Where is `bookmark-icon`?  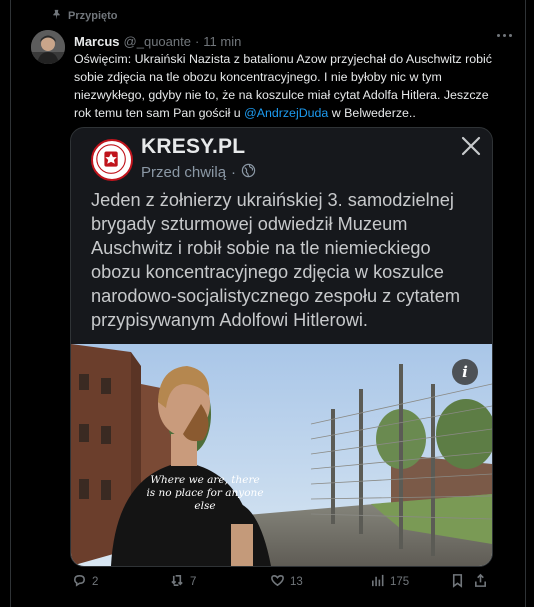 bookmark-icon is located at coordinates (457, 582).